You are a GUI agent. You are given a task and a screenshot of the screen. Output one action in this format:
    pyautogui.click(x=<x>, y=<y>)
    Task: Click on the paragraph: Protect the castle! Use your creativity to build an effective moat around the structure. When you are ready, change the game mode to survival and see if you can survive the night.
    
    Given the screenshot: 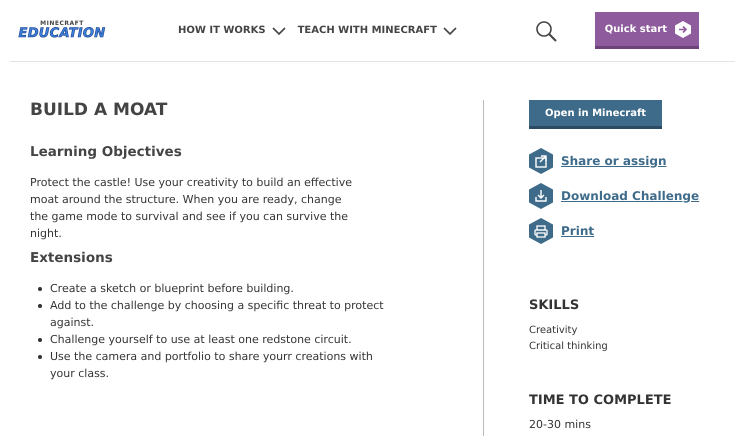 What is the action you would take?
    pyautogui.click(x=191, y=208)
    